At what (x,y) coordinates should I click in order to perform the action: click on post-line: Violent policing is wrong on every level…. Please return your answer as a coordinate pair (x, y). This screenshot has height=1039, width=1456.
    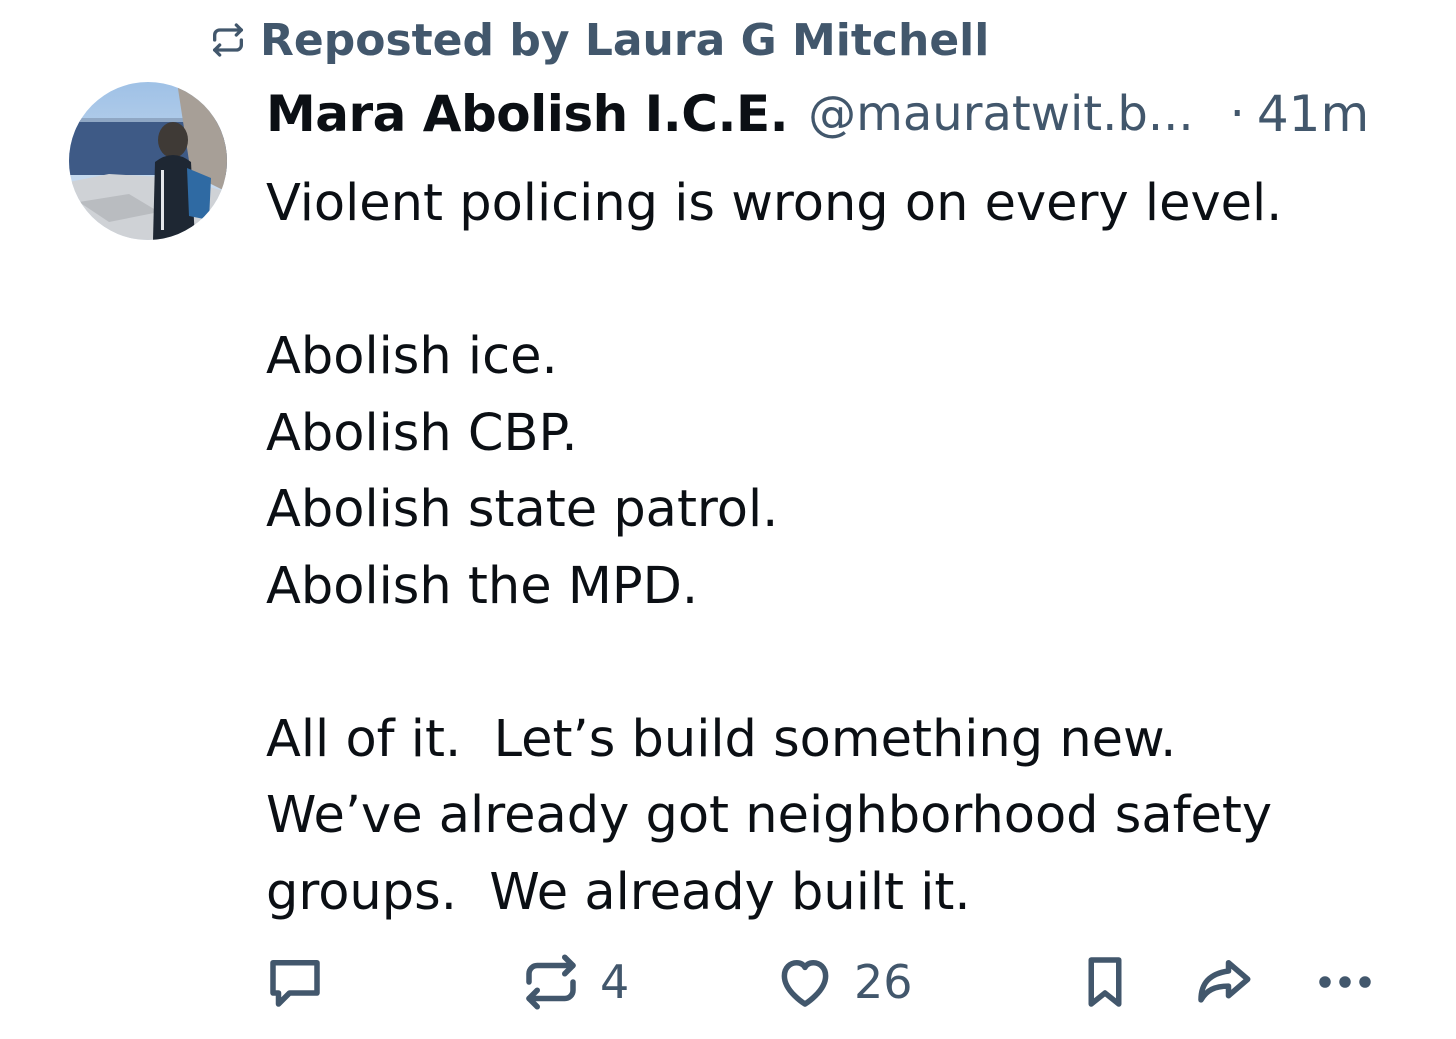
    Looking at the image, I should click on (774, 203).